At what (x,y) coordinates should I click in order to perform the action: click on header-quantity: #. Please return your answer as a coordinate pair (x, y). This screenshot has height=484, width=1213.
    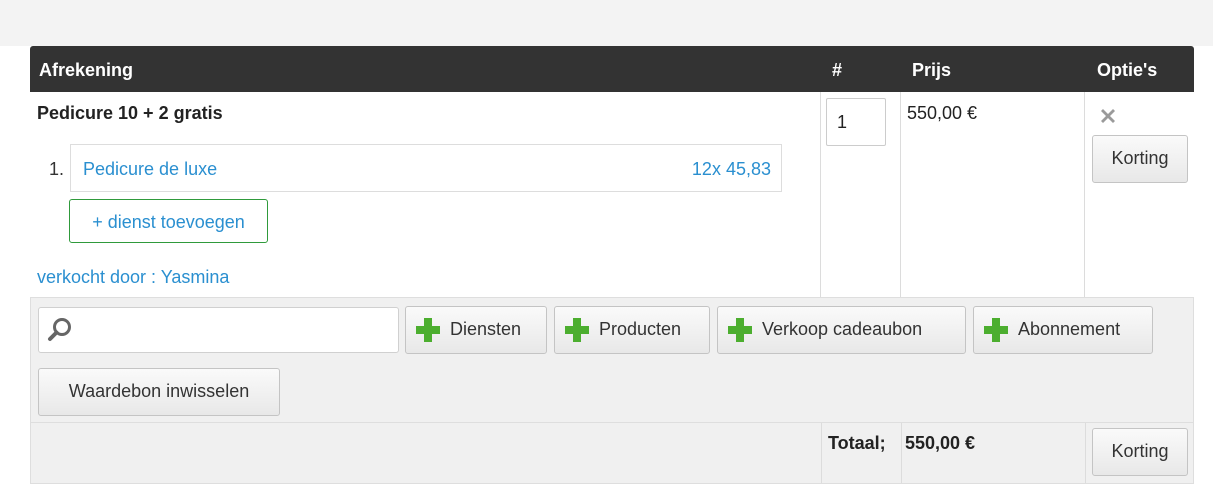
    Looking at the image, I should click on (837, 70).